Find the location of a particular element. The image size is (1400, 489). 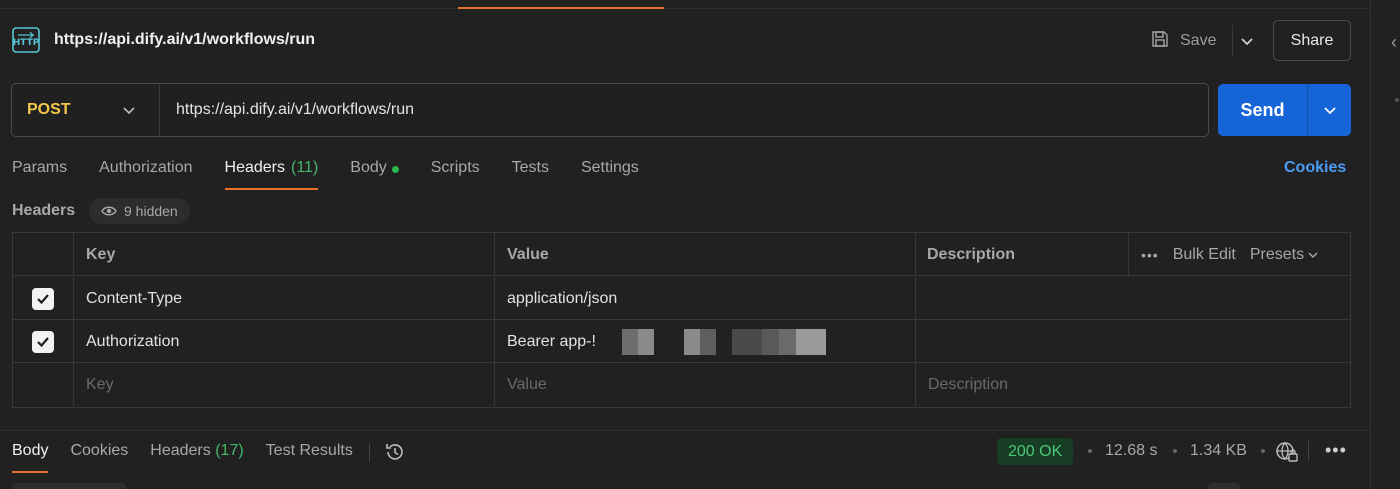

chevron-left-icon: ‹ is located at coordinates (1394, 42).